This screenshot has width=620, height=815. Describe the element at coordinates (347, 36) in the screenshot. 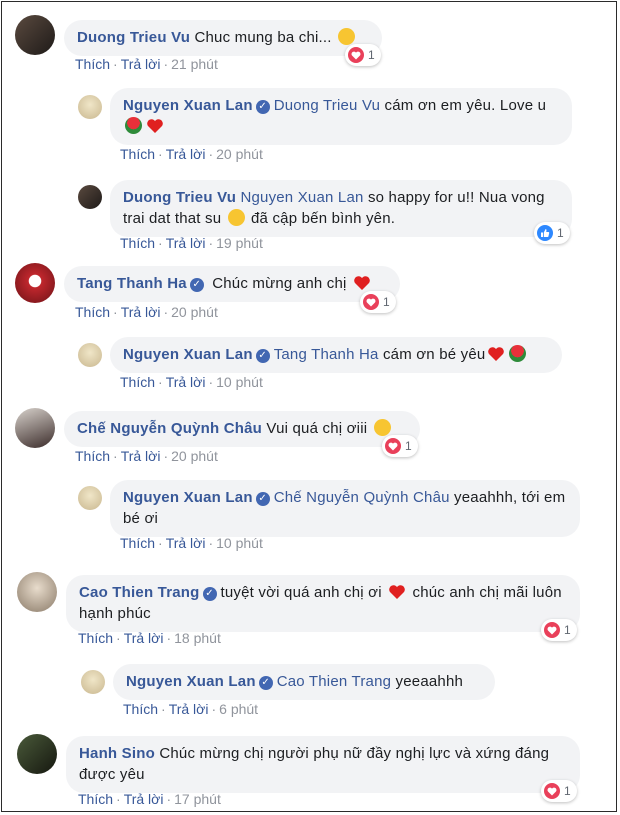

I see `winking-kiss-emoji-icon` at that location.